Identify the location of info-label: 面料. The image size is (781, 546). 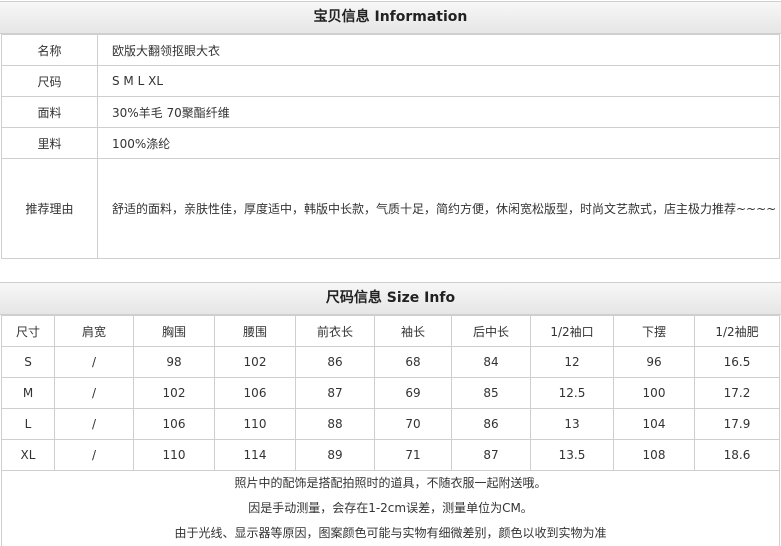
(49, 112).